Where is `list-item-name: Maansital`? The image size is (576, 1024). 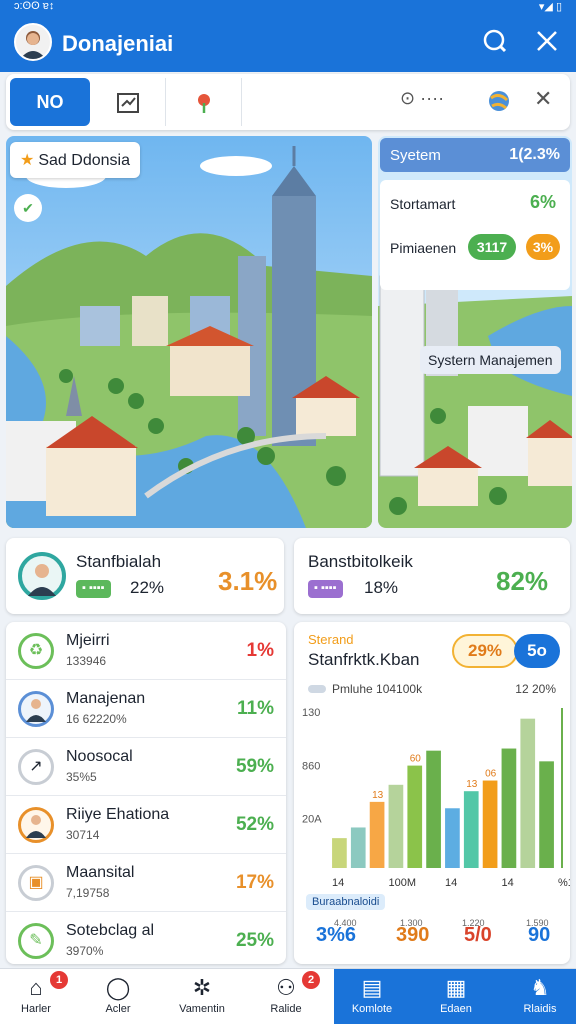 list-item-name: Maansital is located at coordinates (100, 872).